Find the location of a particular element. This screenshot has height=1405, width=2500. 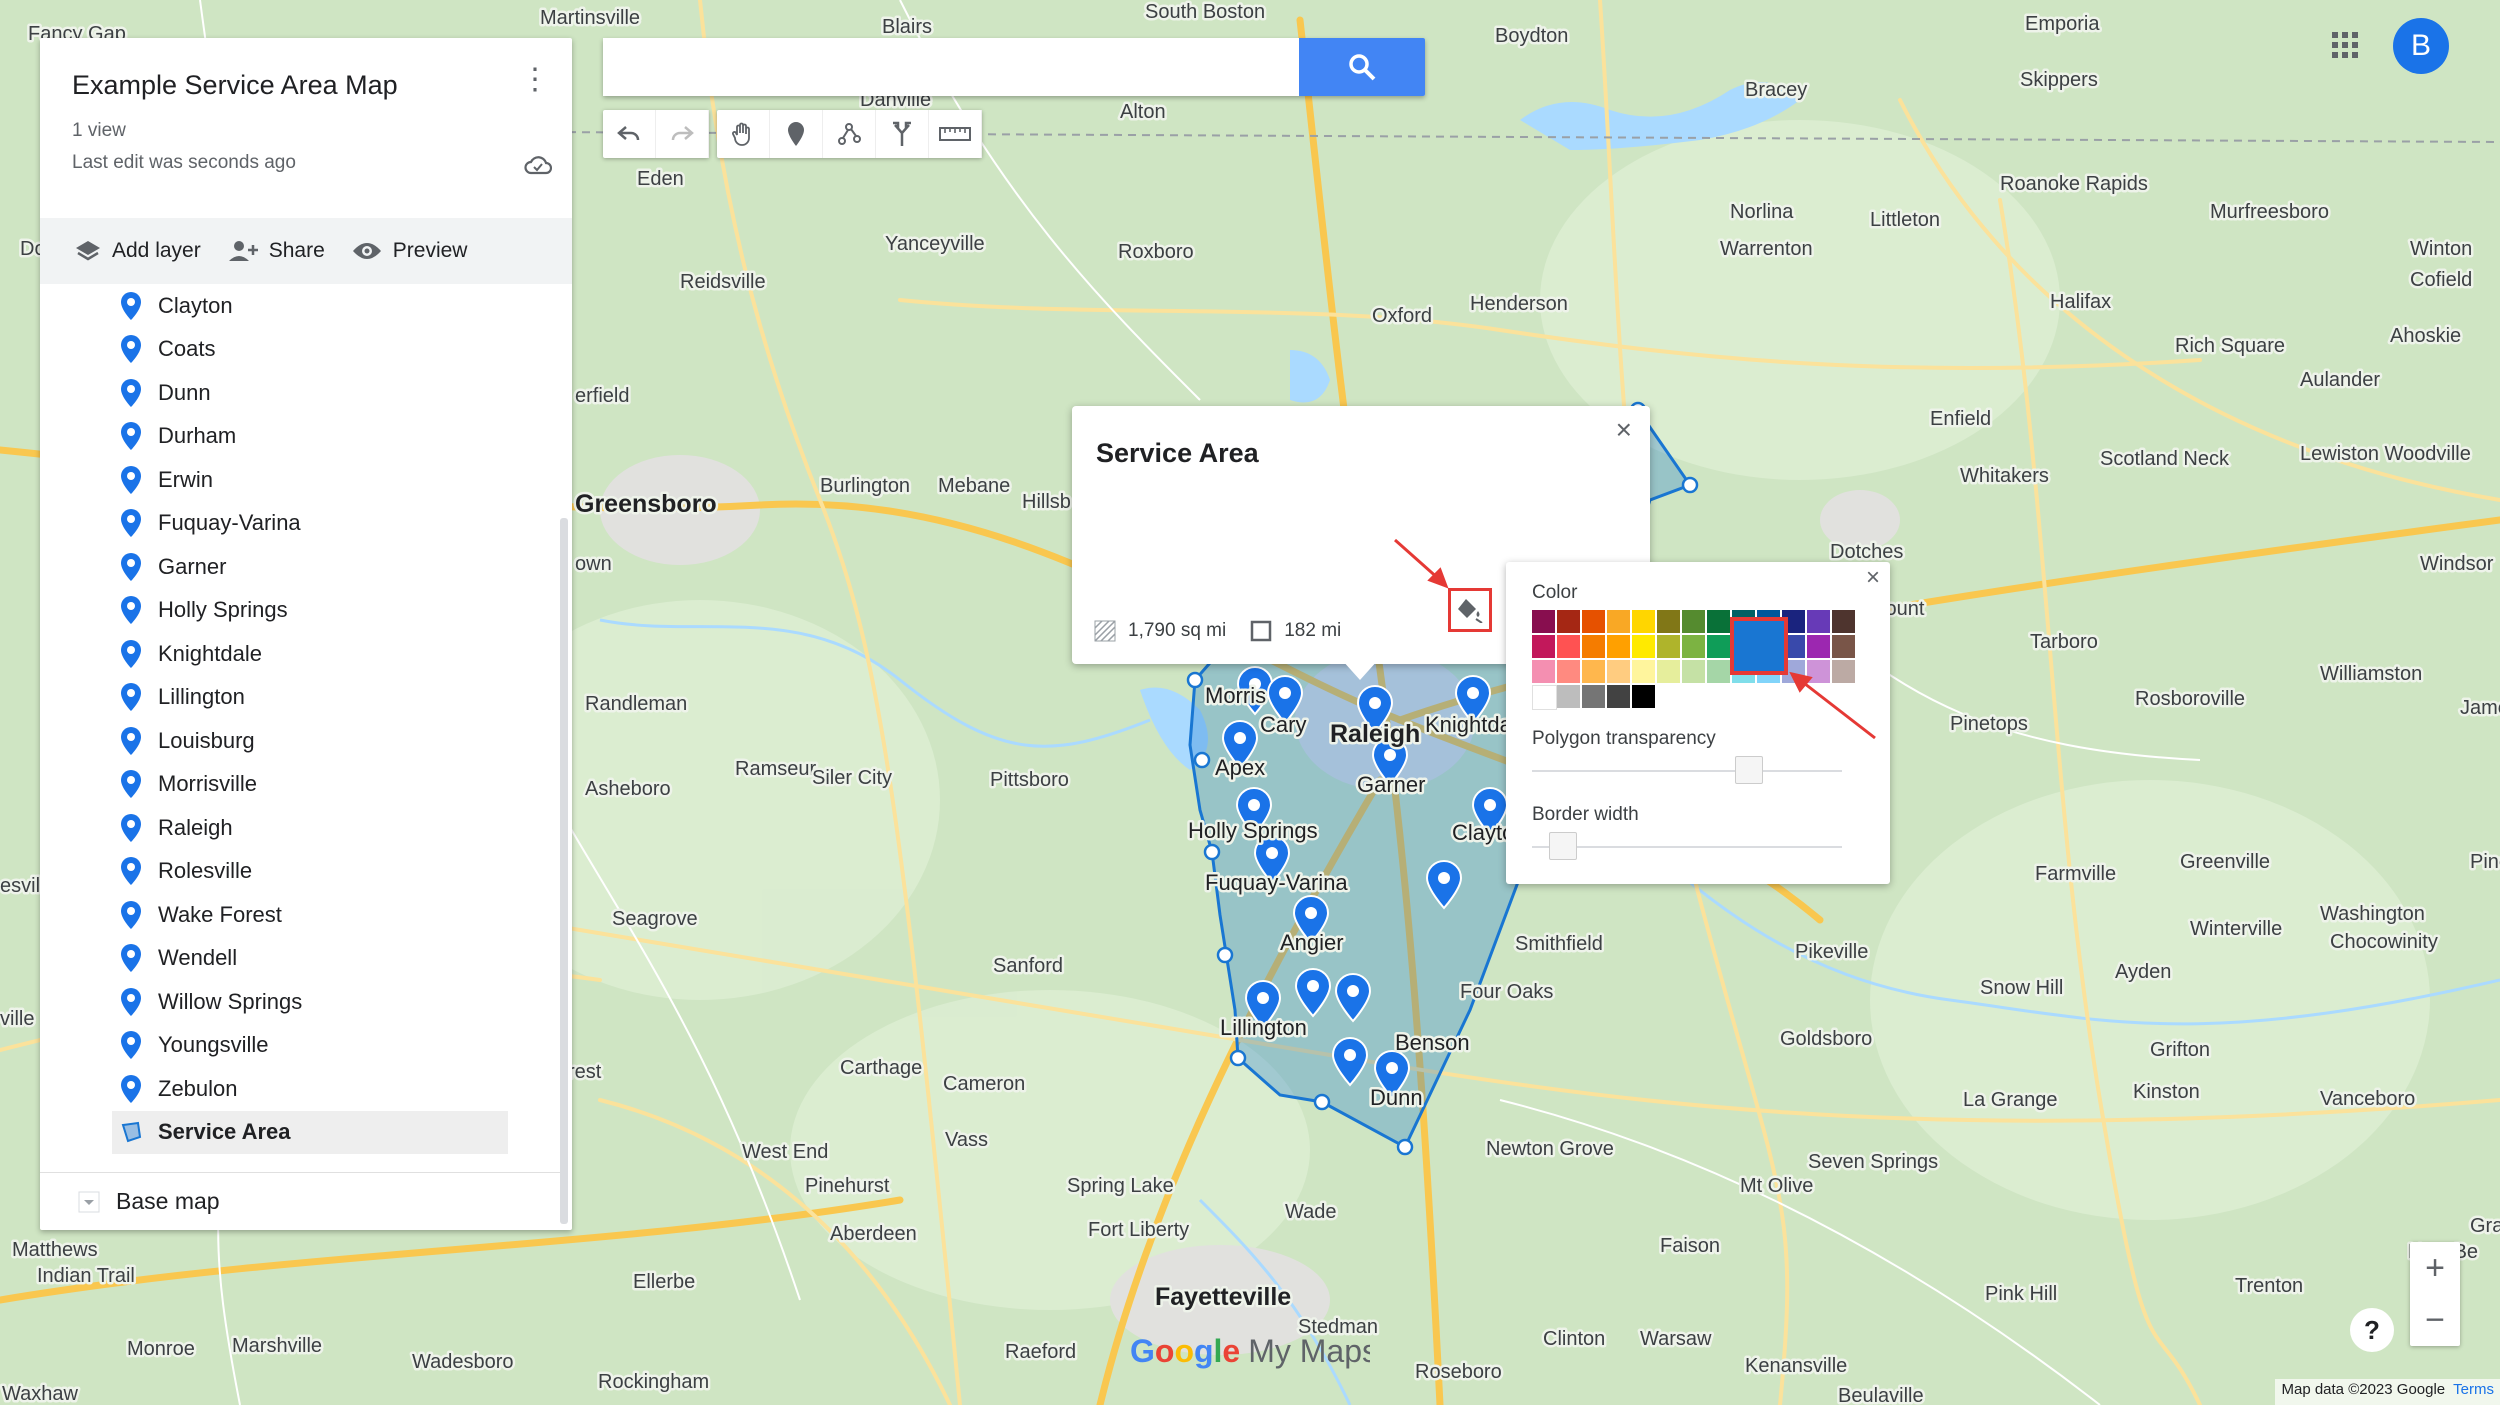

map-place-label: Raleigh is located at coordinates (1375, 734).